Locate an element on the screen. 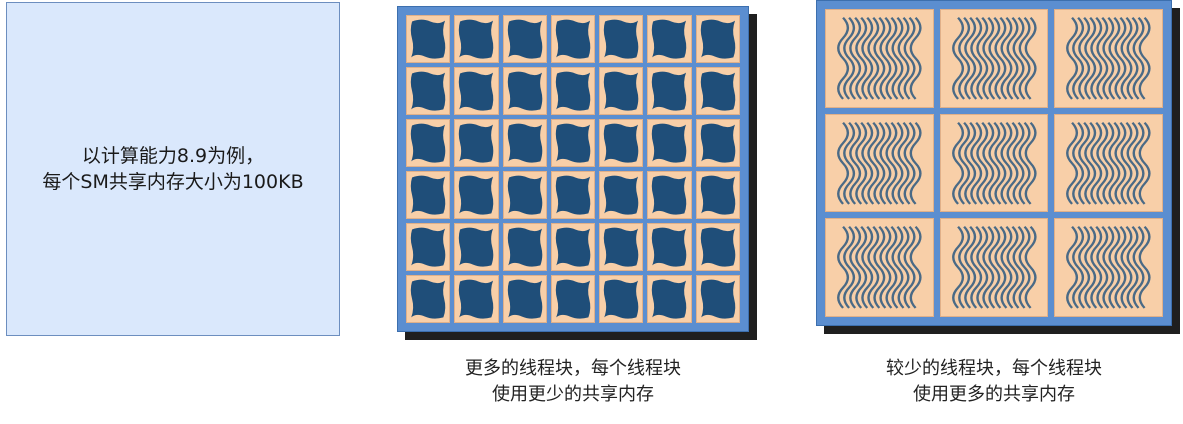  fewer-blocks-caption-line-1: 较少的线程块，每个线程块 is located at coordinates (994, 368).